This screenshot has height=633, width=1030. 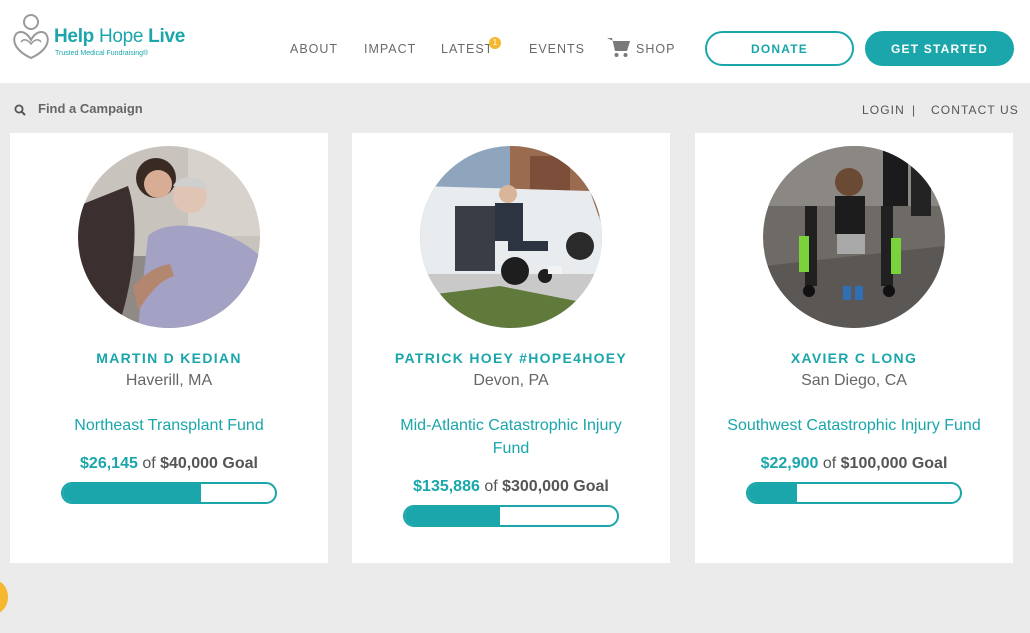 What do you see at coordinates (31, 37) in the screenshot?
I see `logo-heart-person-icon` at bounding box center [31, 37].